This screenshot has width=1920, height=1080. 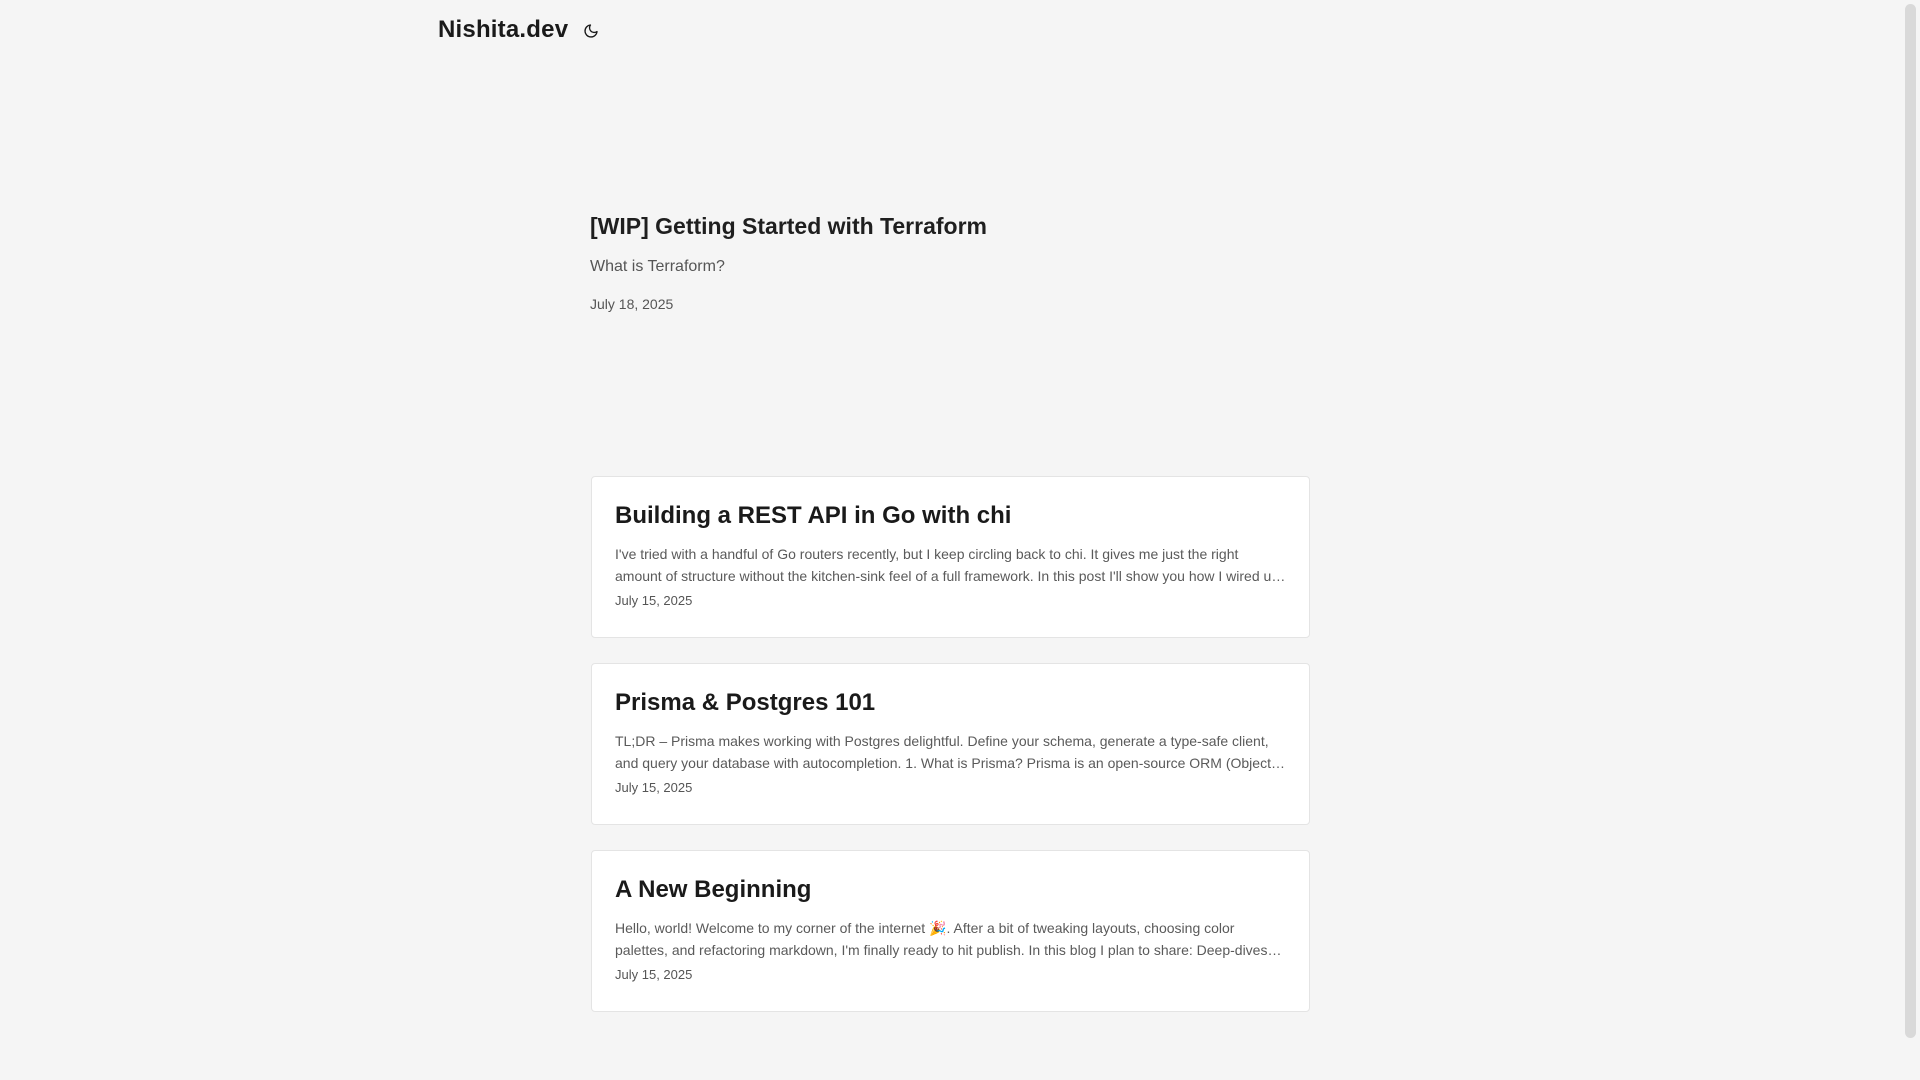 I want to click on moon-icon, so click(x=591, y=31).